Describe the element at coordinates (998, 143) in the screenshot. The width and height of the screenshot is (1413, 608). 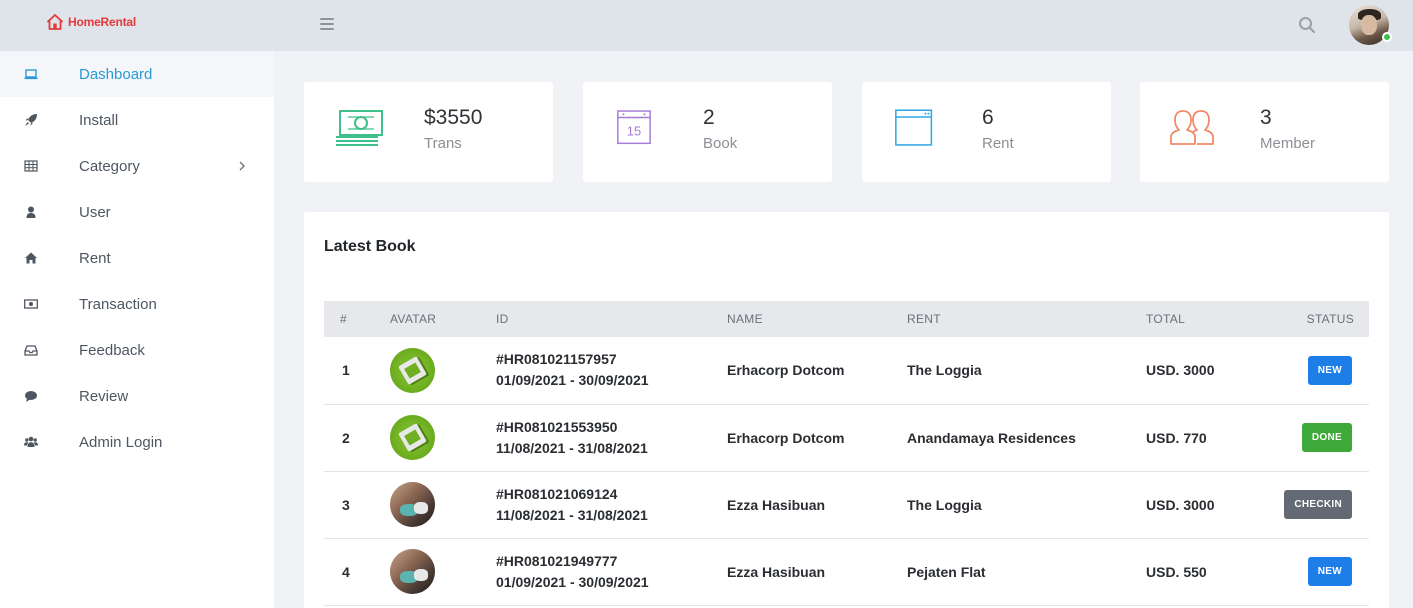
I see `stat-label: Rent` at that location.